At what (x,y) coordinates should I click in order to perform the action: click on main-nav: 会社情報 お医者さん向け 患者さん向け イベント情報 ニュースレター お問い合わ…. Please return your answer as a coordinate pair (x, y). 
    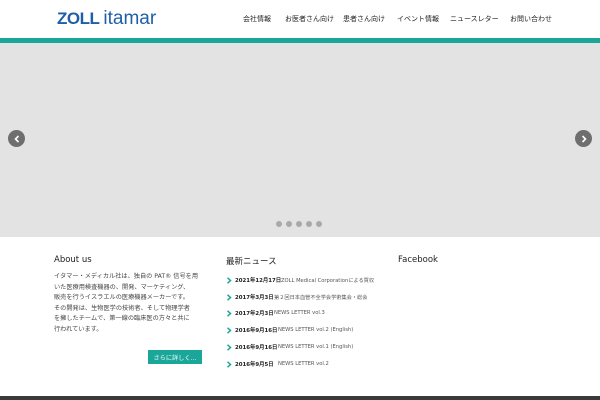
    Looking at the image, I should click on (300, 20).